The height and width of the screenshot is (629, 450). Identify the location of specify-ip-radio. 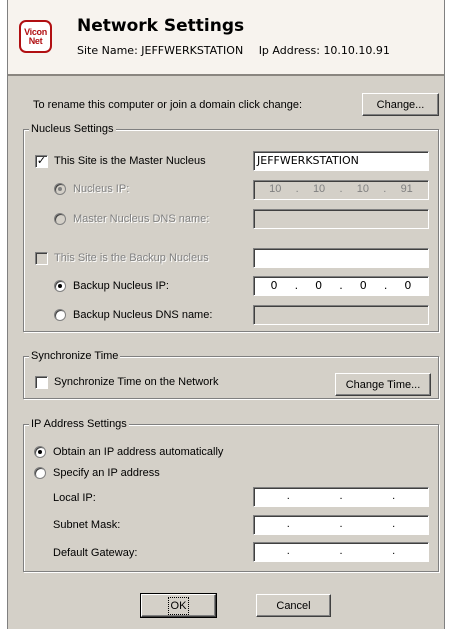
(40, 473).